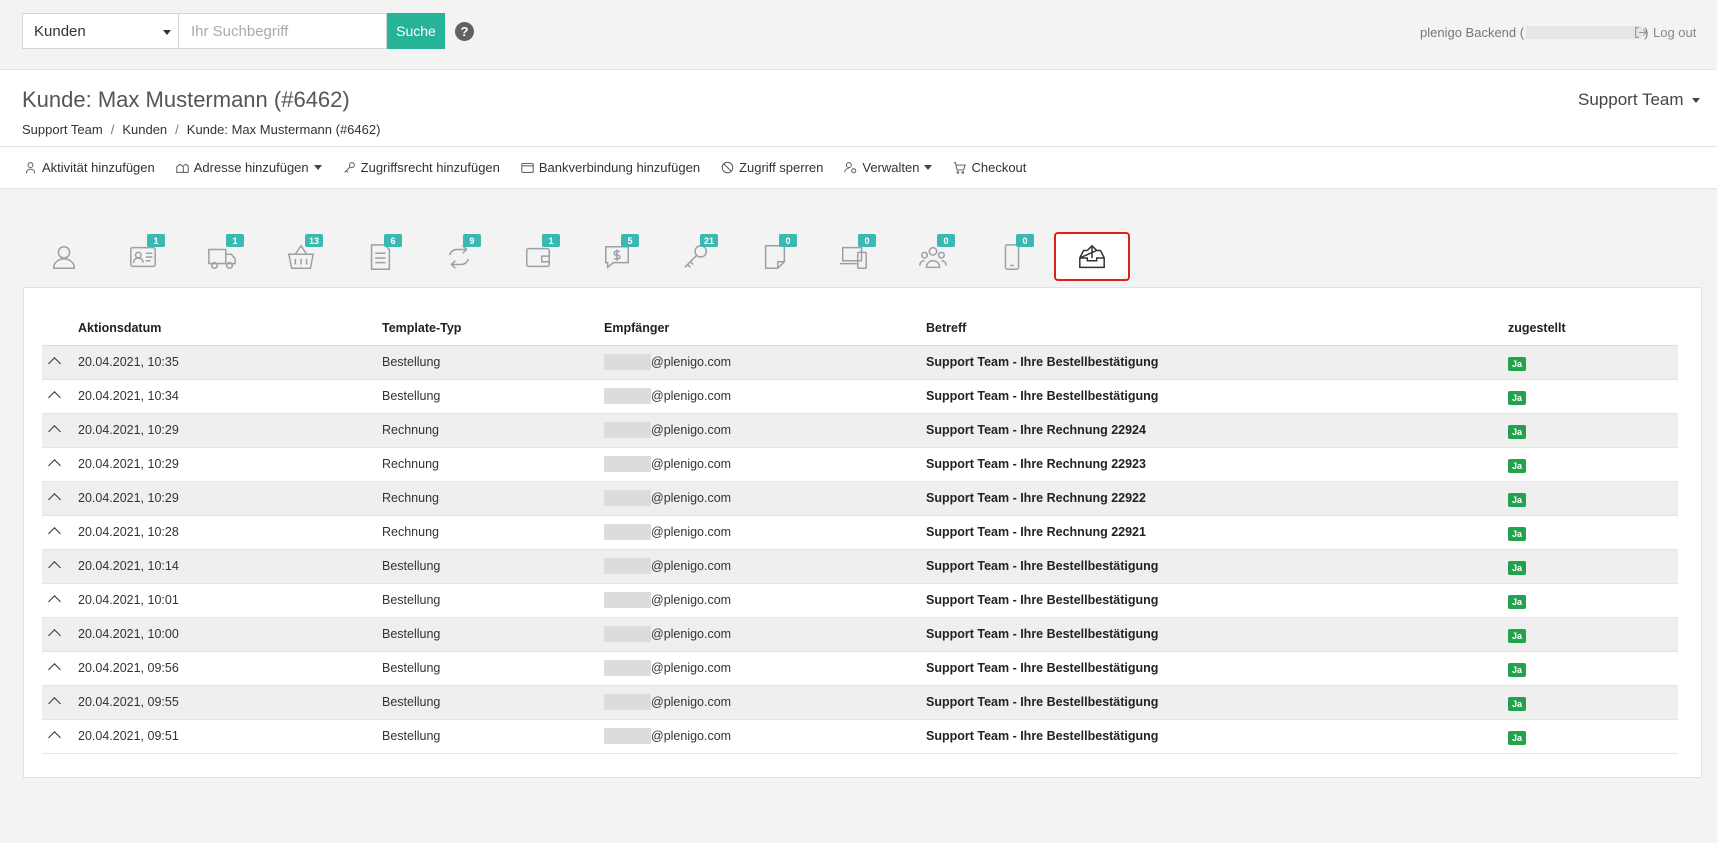  What do you see at coordinates (765, 328) in the screenshot?
I see `header-recipient: Empfänger` at bounding box center [765, 328].